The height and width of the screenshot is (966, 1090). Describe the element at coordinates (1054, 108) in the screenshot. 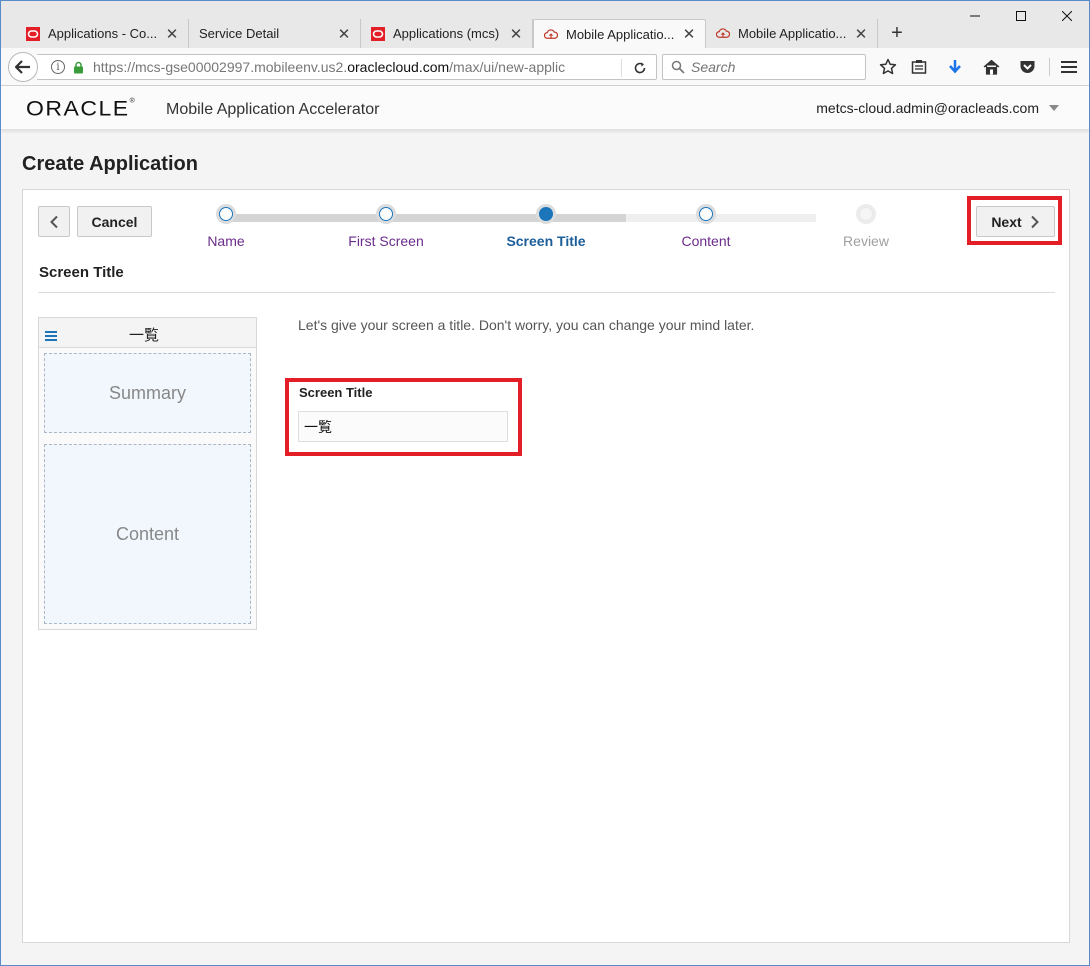

I see `caret-down-icon` at that location.